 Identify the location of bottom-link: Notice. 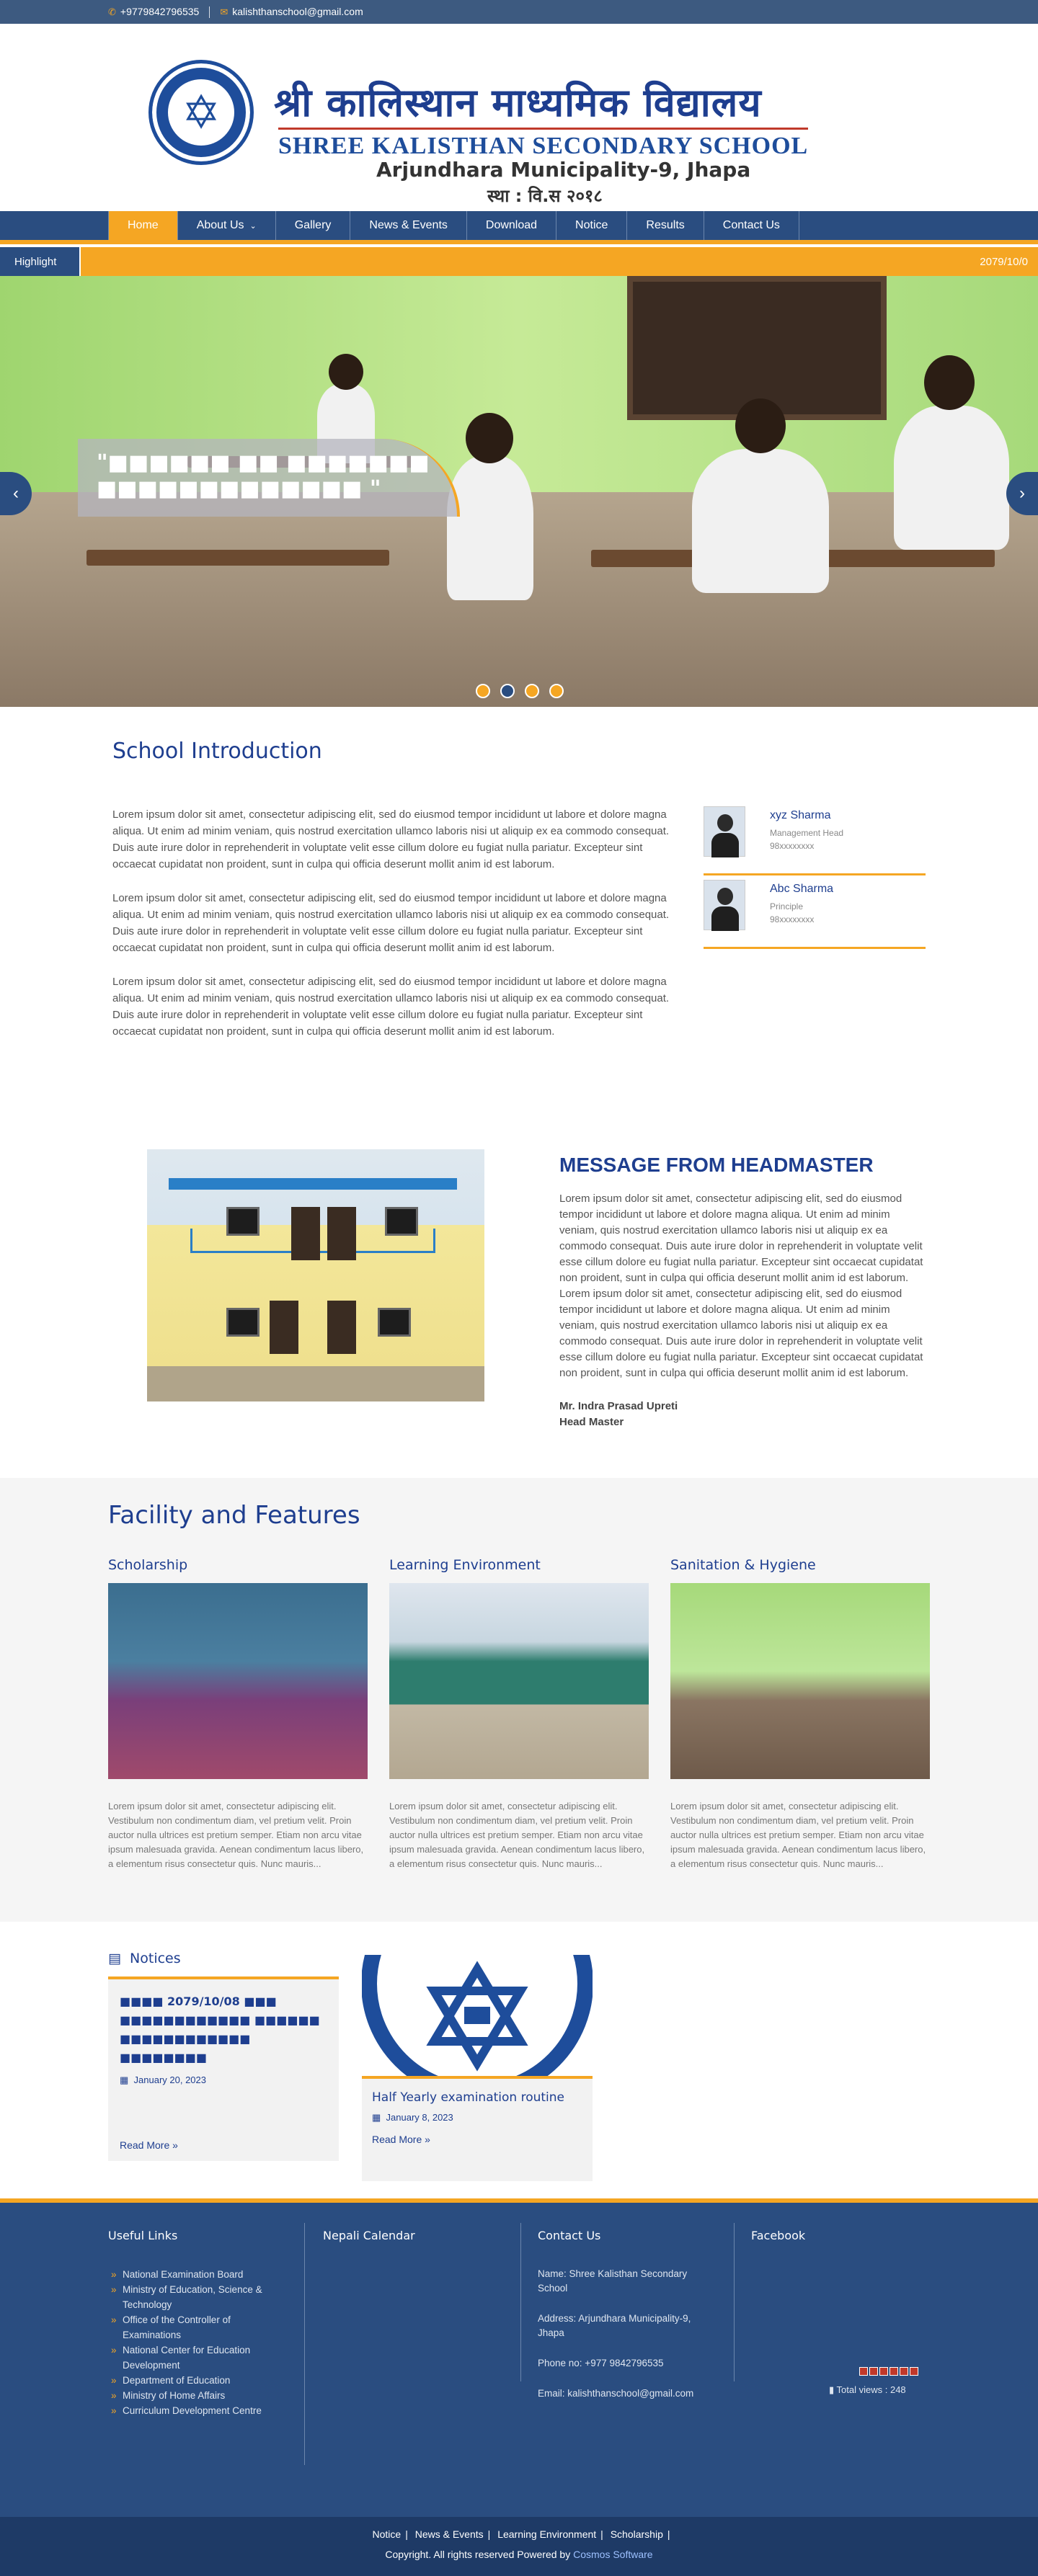
(387, 2534).